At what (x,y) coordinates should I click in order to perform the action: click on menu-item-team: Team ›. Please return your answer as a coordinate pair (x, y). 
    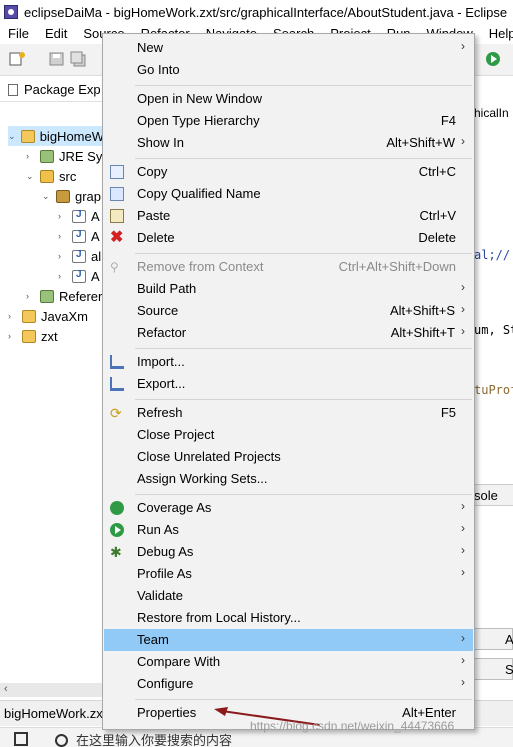
    Looking at the image, I should click on (288, 640).